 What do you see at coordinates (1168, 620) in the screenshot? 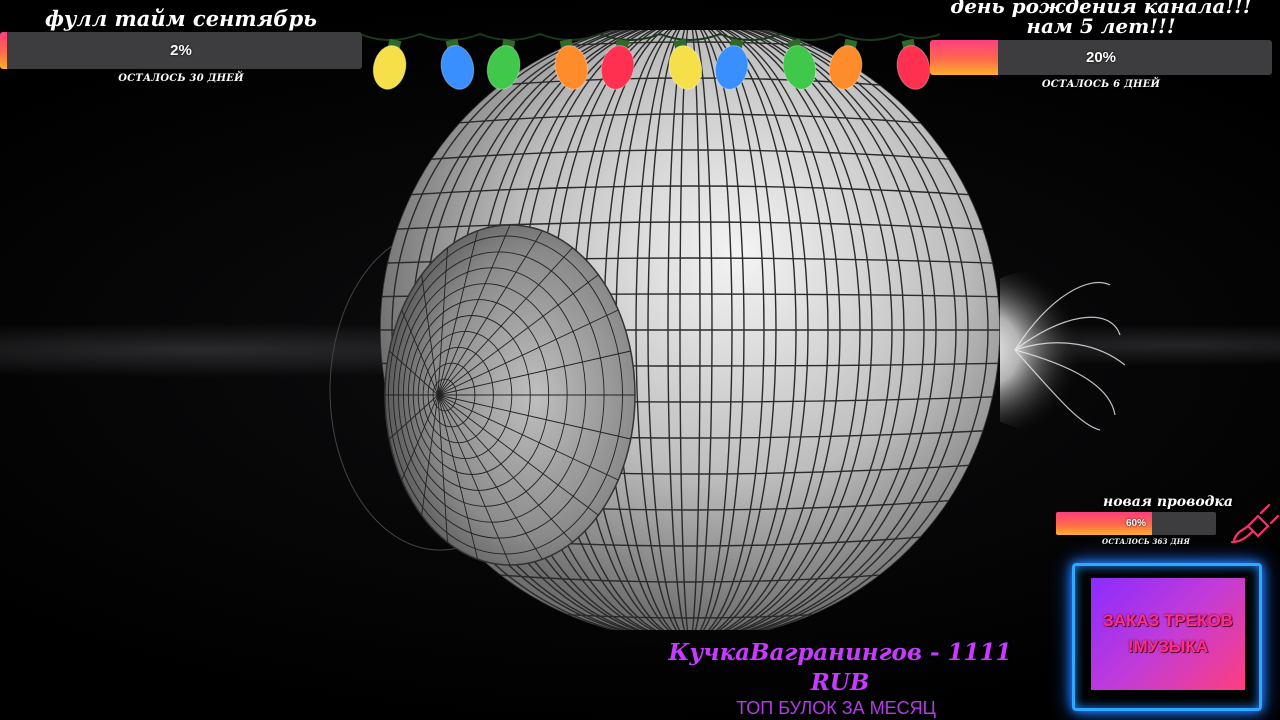
I see `track-order-line1: ЗАКАЗ ТРЕКОВ` at bounding box center [1168, 620].